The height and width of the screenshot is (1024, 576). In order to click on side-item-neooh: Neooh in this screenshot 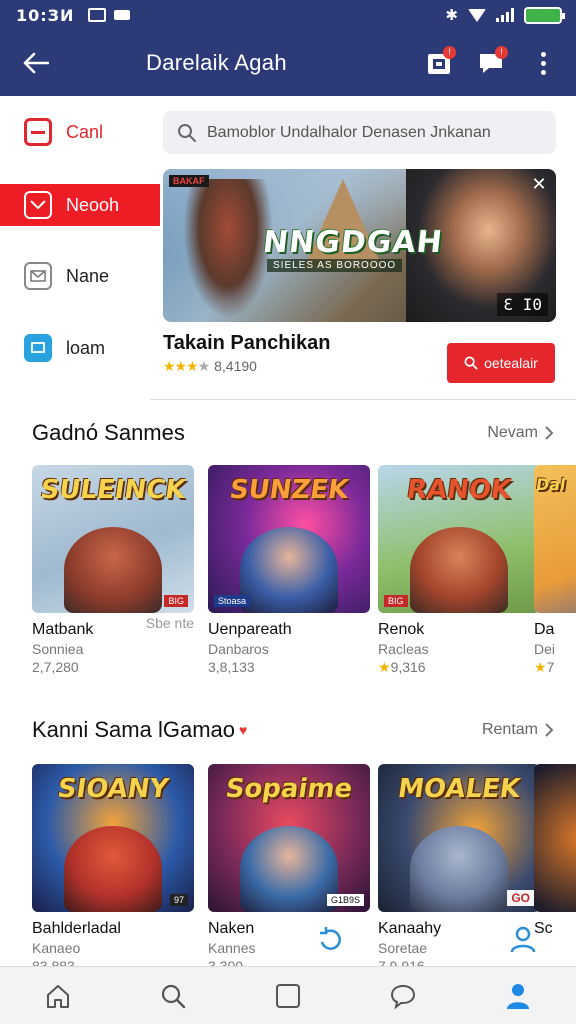, I will do `click(80, 205)`.